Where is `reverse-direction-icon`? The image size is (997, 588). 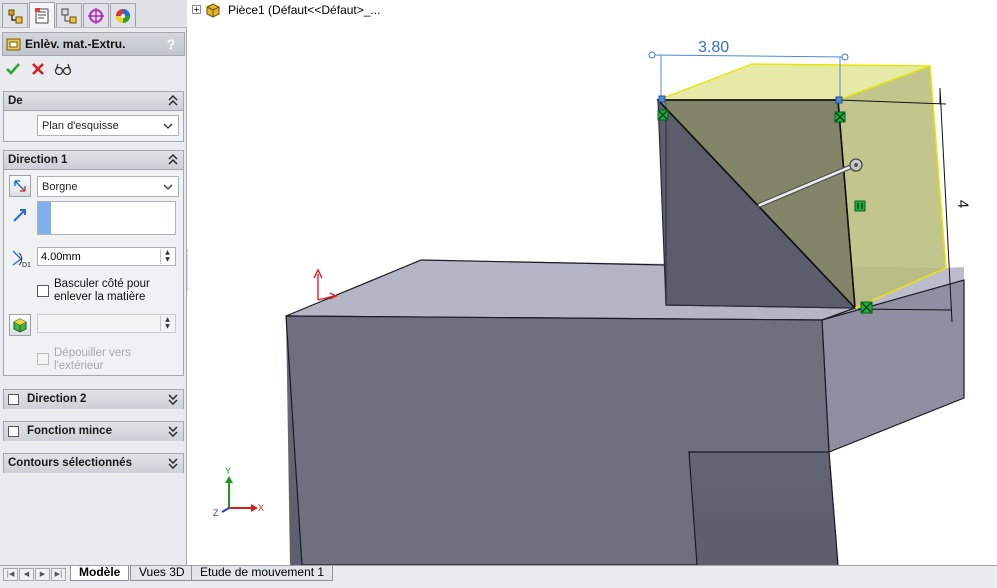
reverse-direction-icon is located at coordinates (20, 186).